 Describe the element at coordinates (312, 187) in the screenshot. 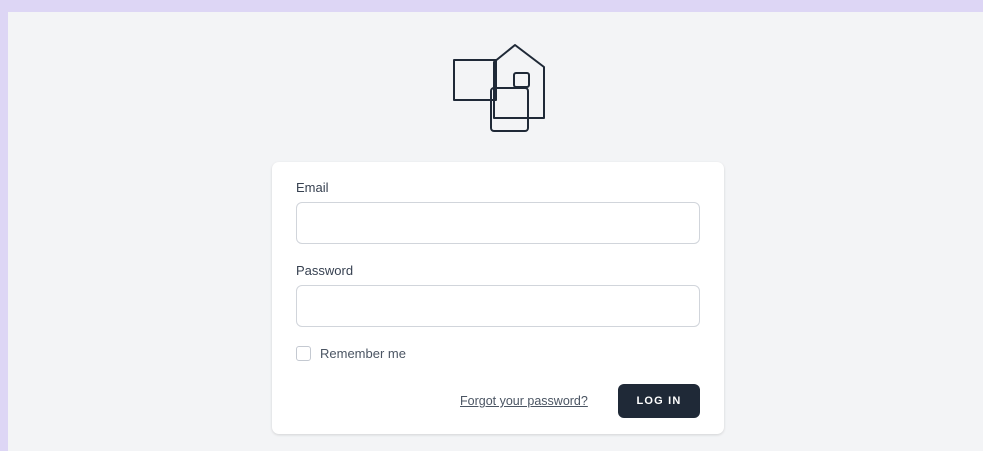

I see `email-label: Email` at that location.